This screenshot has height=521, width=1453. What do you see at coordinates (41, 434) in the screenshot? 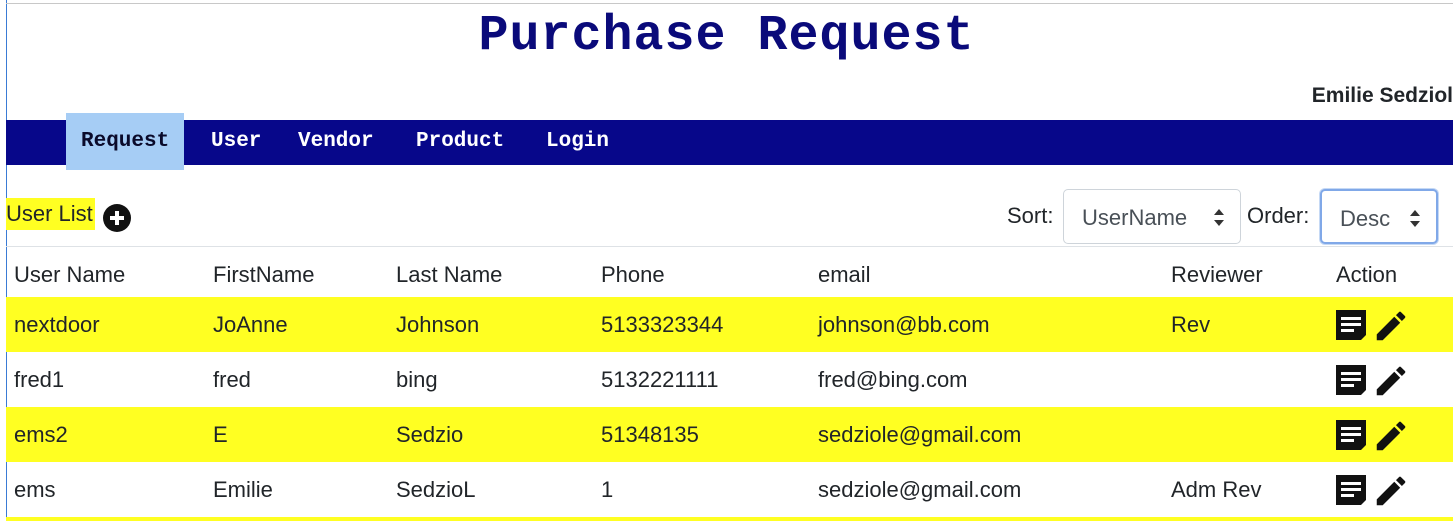
I see `cell-username: ems2` at bounding box center [41, 434].